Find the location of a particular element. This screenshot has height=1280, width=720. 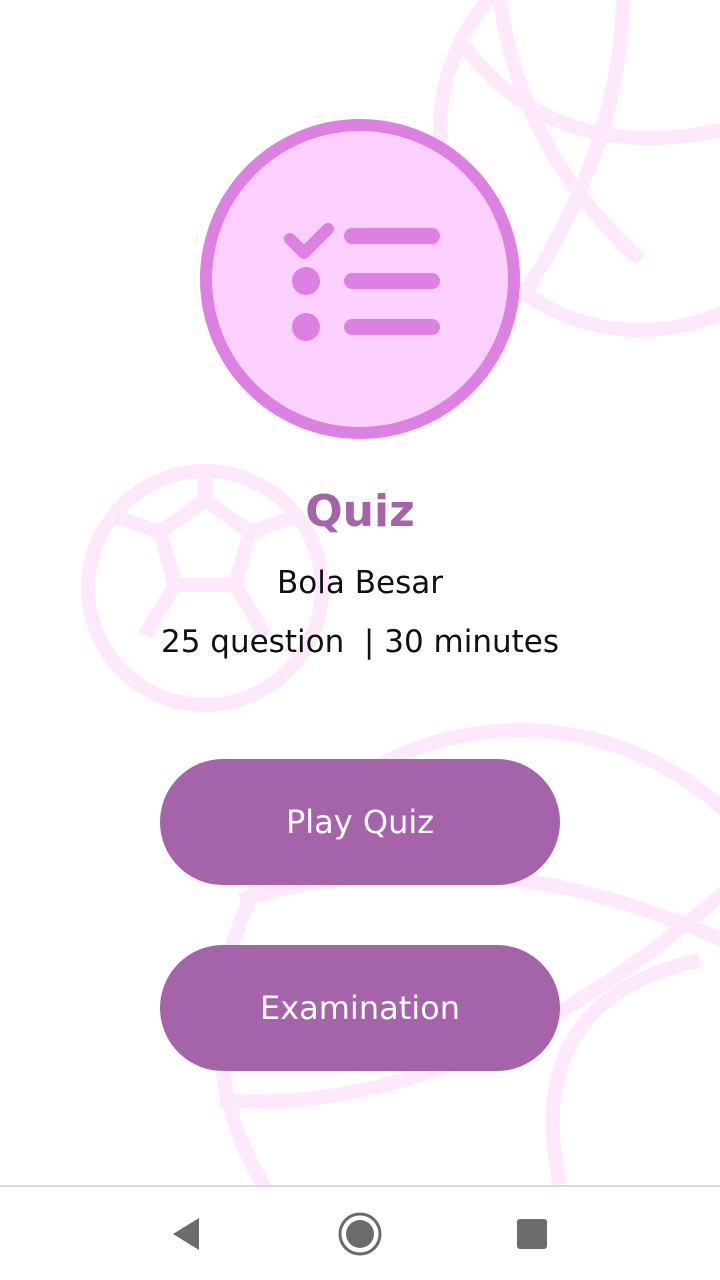

page-title: Quiz is located at coordinates (360, 511).